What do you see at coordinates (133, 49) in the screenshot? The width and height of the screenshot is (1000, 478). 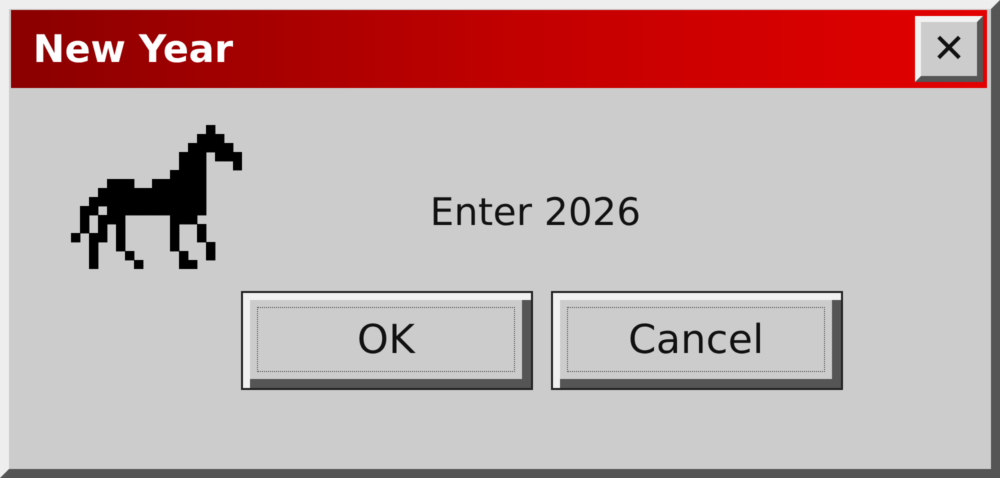 I see `window-title: New Year` at bounding box center [133, 49].